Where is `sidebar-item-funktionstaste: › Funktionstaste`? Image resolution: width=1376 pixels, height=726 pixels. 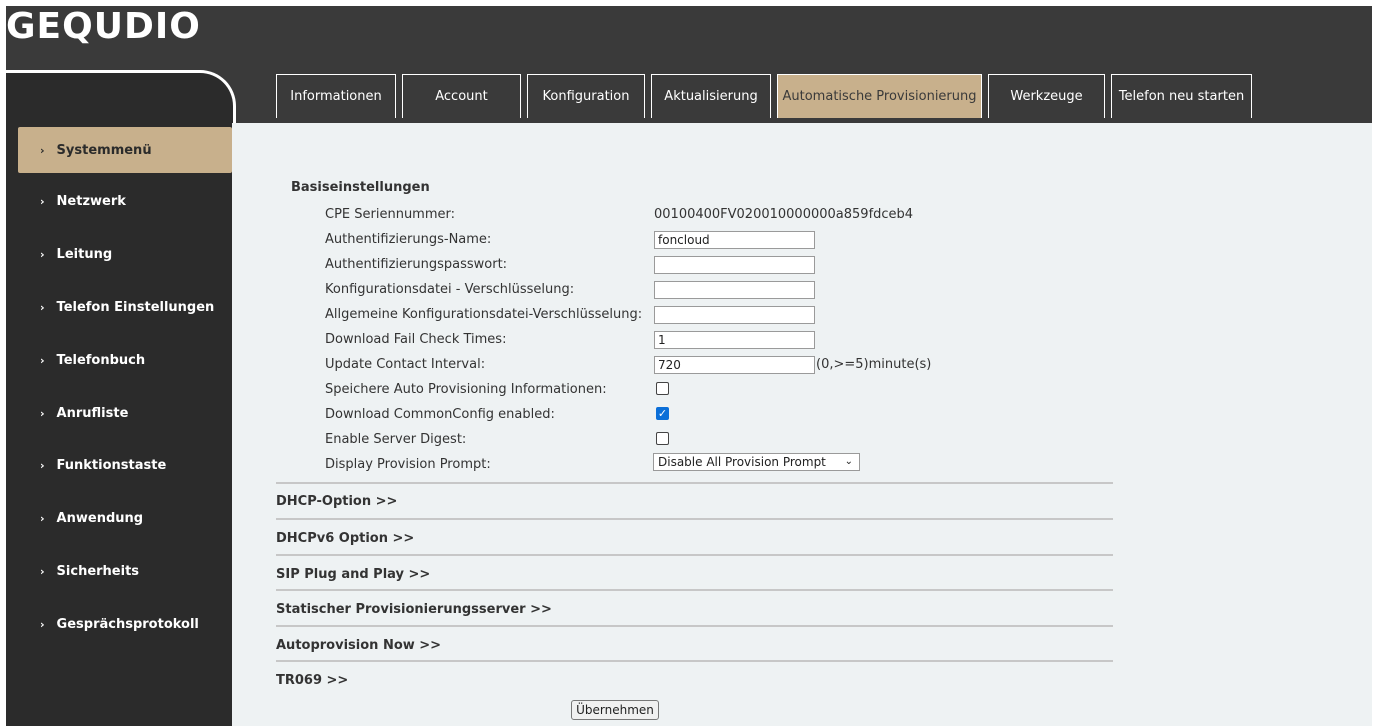 sidebar-item-funktionstaste: › Funktionstaste is located at coordinates (125, 465).